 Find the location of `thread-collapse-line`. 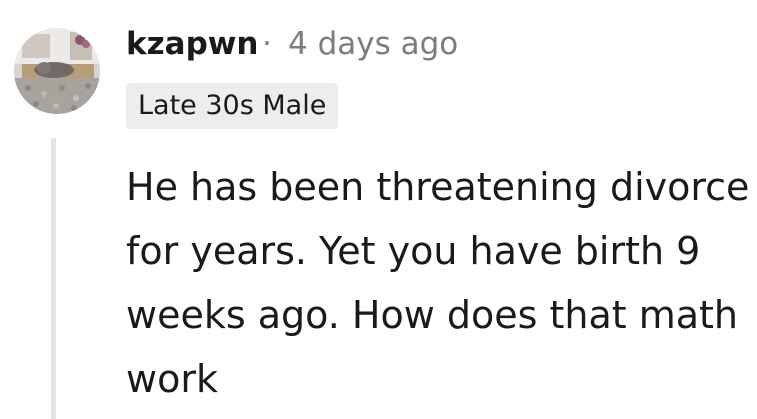

thread-collapse-line is located at coordinates (53, 278).